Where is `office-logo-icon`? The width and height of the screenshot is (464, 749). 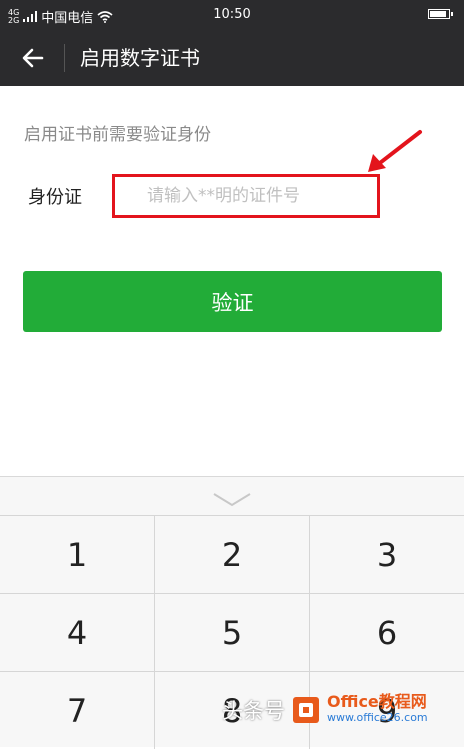 office-logo-icon is located at coordinates (306, 710).